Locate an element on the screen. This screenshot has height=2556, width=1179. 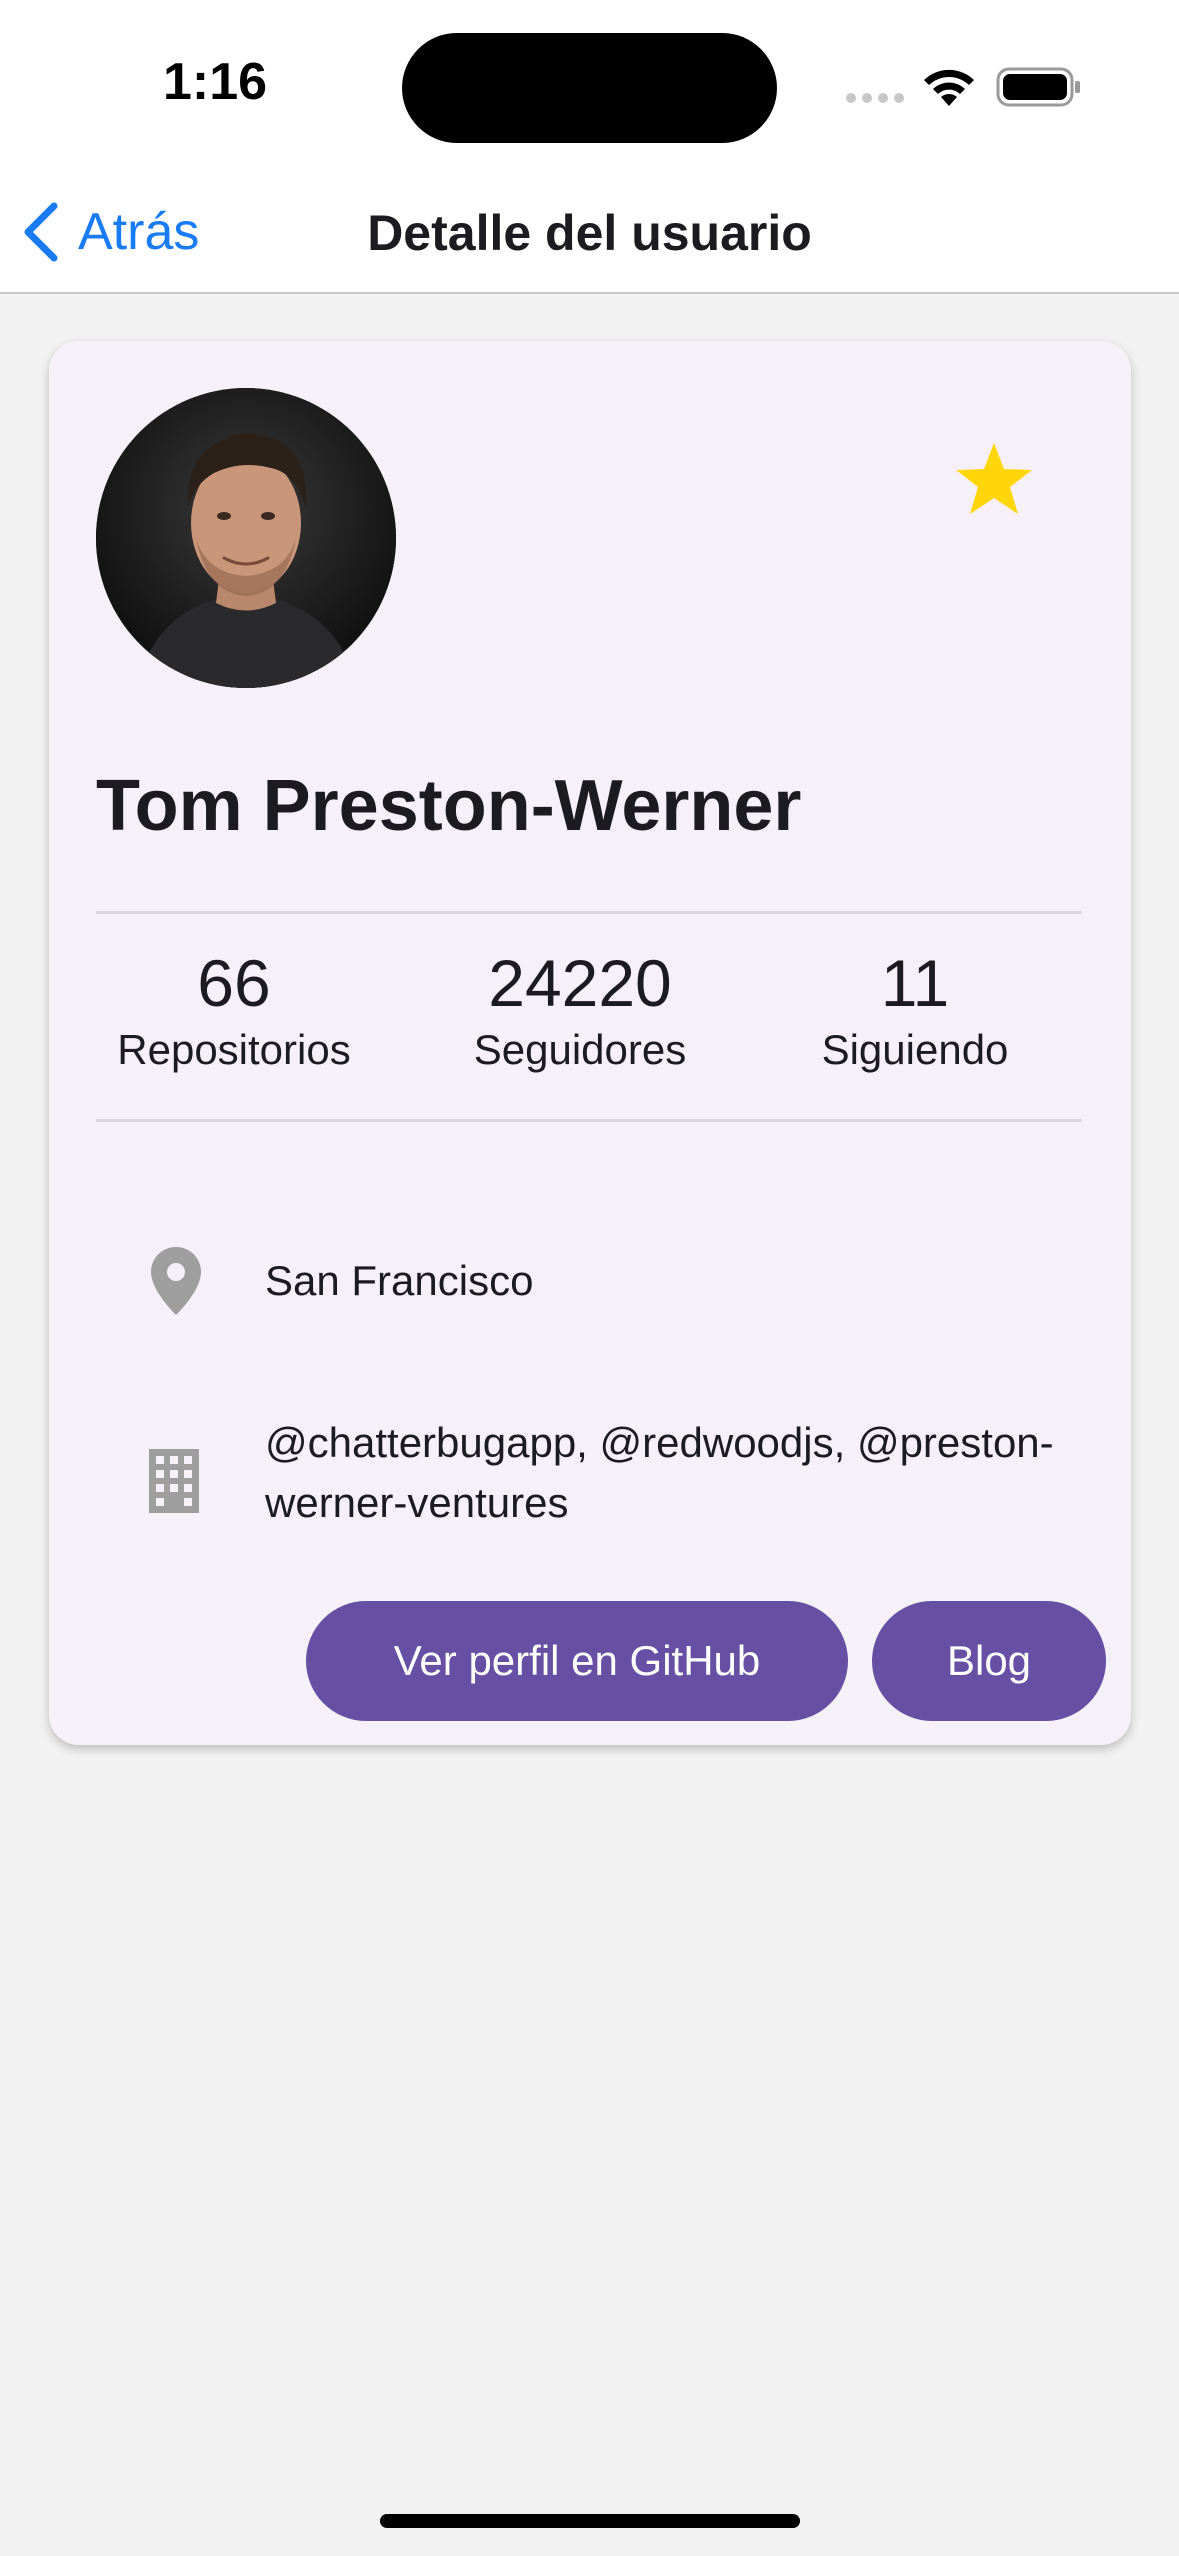
avatar-portrait is located at coordinates (246, 538).